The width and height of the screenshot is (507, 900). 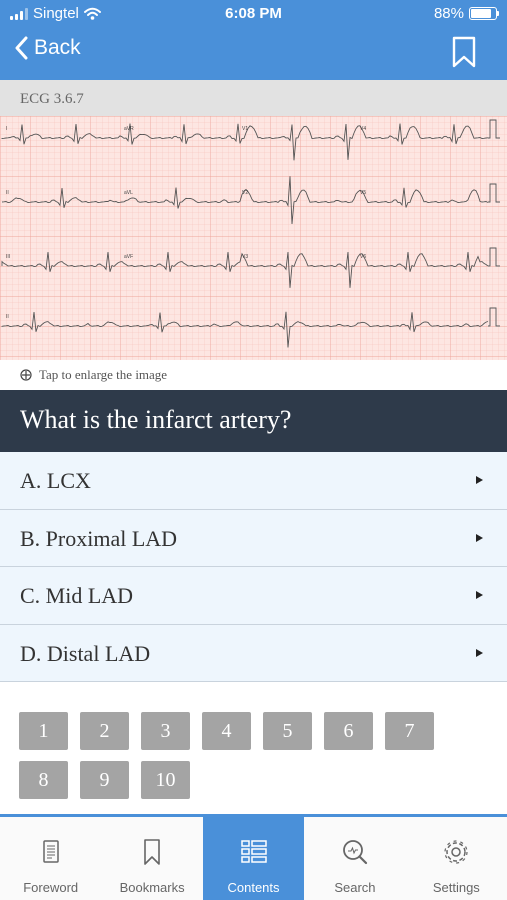 I want to click on tab-bookmarks: Bookmarks, so click(x=151, y=858).